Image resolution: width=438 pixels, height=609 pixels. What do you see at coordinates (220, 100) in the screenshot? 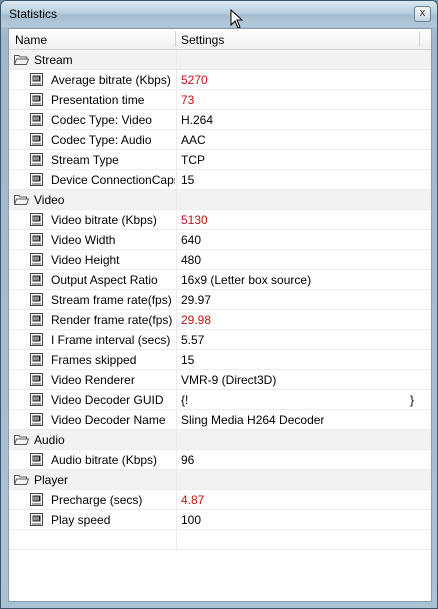
I see `stat-row: Presentation time 73` at bounding box center [220, 100].